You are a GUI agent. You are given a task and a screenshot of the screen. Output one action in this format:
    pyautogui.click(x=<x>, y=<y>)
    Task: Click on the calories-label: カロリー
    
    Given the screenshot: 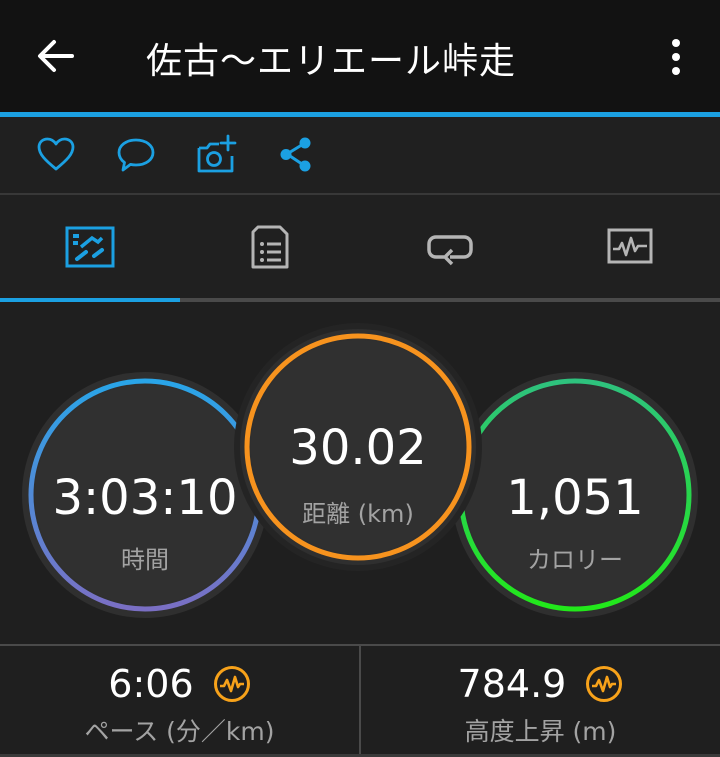 What is the action you would take?
    pyautogui.click(x=575, y=560)
    